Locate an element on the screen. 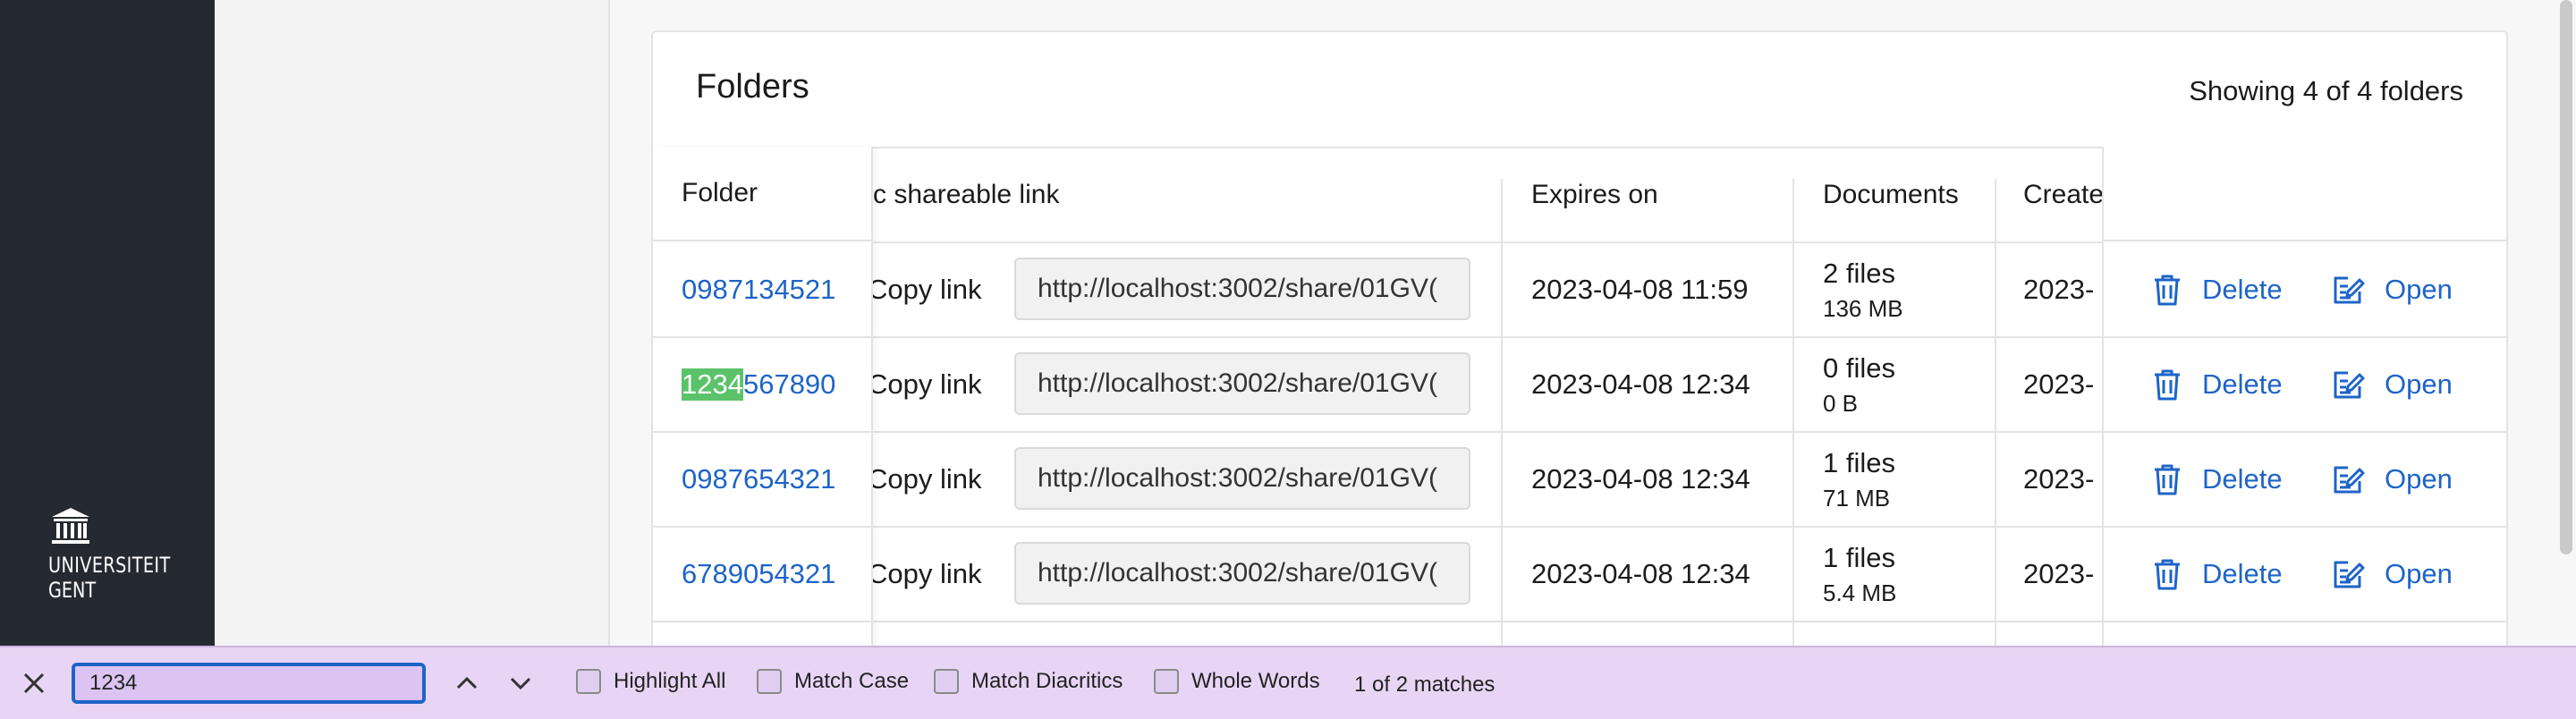 The image size is (2576, 719). chevron-down-icon is located at coordinates (520, 683).